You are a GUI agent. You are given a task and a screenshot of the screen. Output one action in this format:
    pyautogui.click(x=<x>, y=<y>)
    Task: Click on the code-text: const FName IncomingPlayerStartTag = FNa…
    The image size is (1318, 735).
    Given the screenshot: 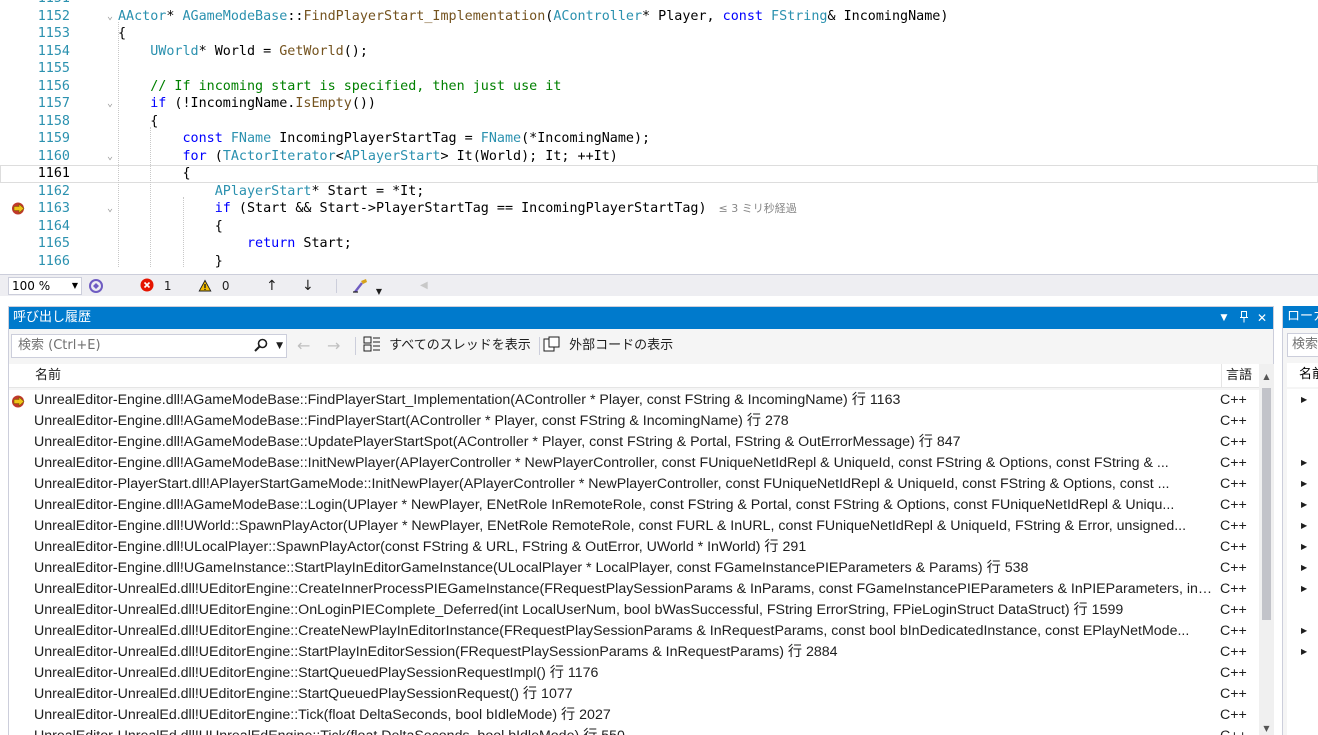 What is the action you would take?
    pyautogui.click(x=384, y=139)
    